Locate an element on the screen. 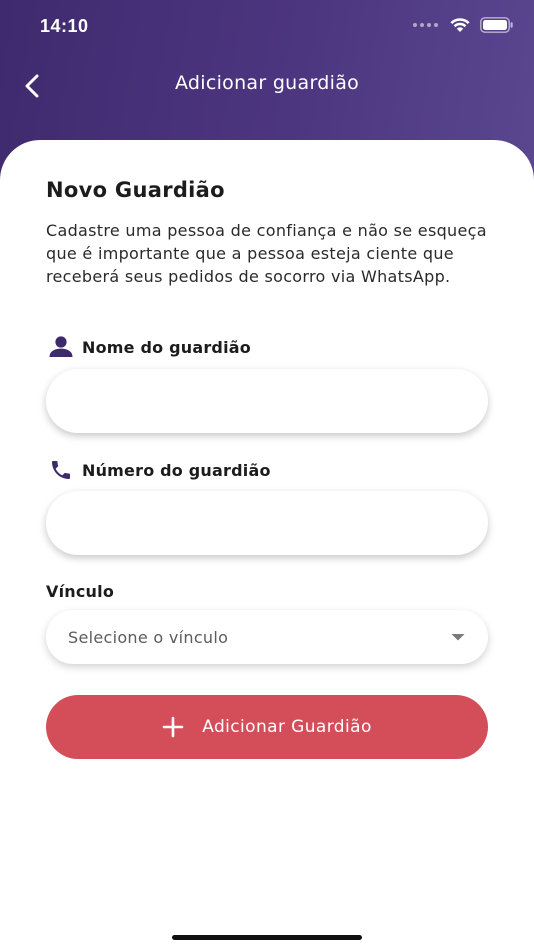  status-time: 14:10 is located at coordinates (64, 26).